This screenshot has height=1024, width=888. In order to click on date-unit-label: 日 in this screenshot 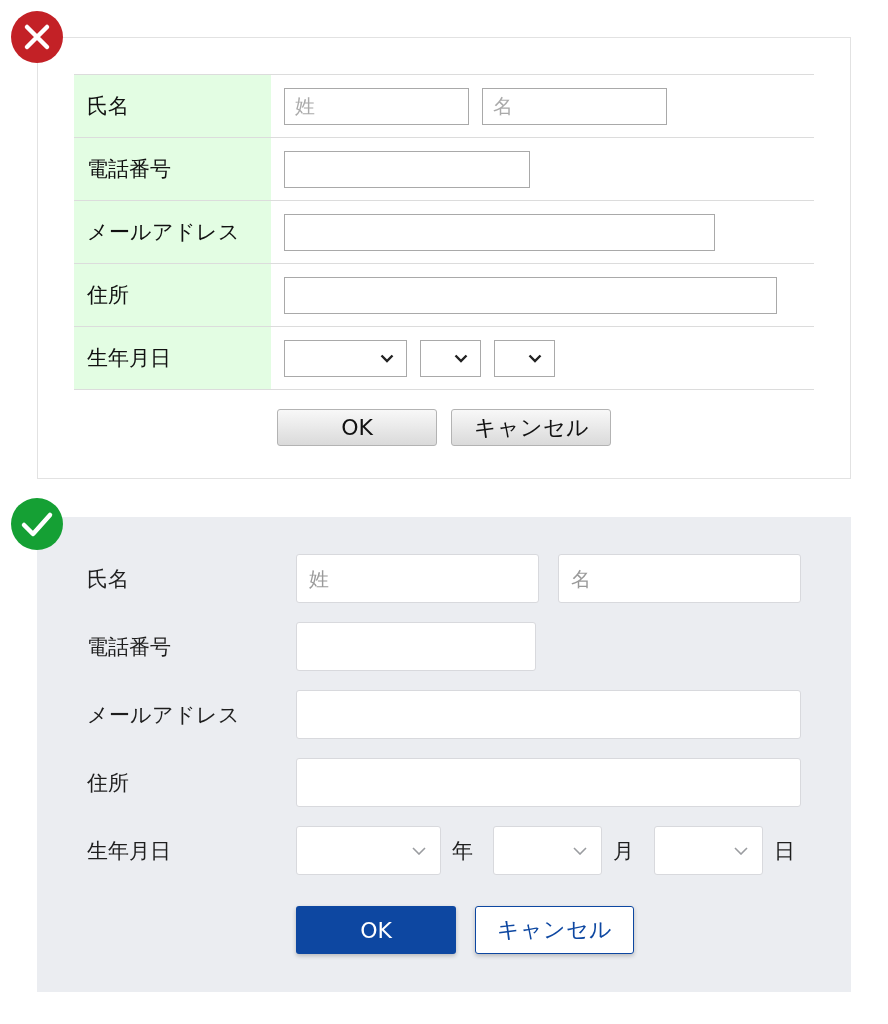, I will do `click(784, 851)`.